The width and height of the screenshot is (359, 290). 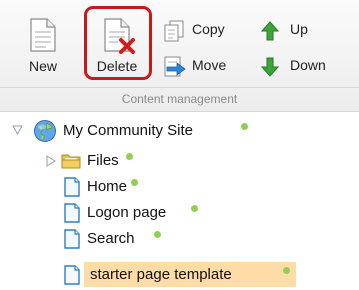 I want to click on delete-button-label: Delete, so click(x=117, y=66).